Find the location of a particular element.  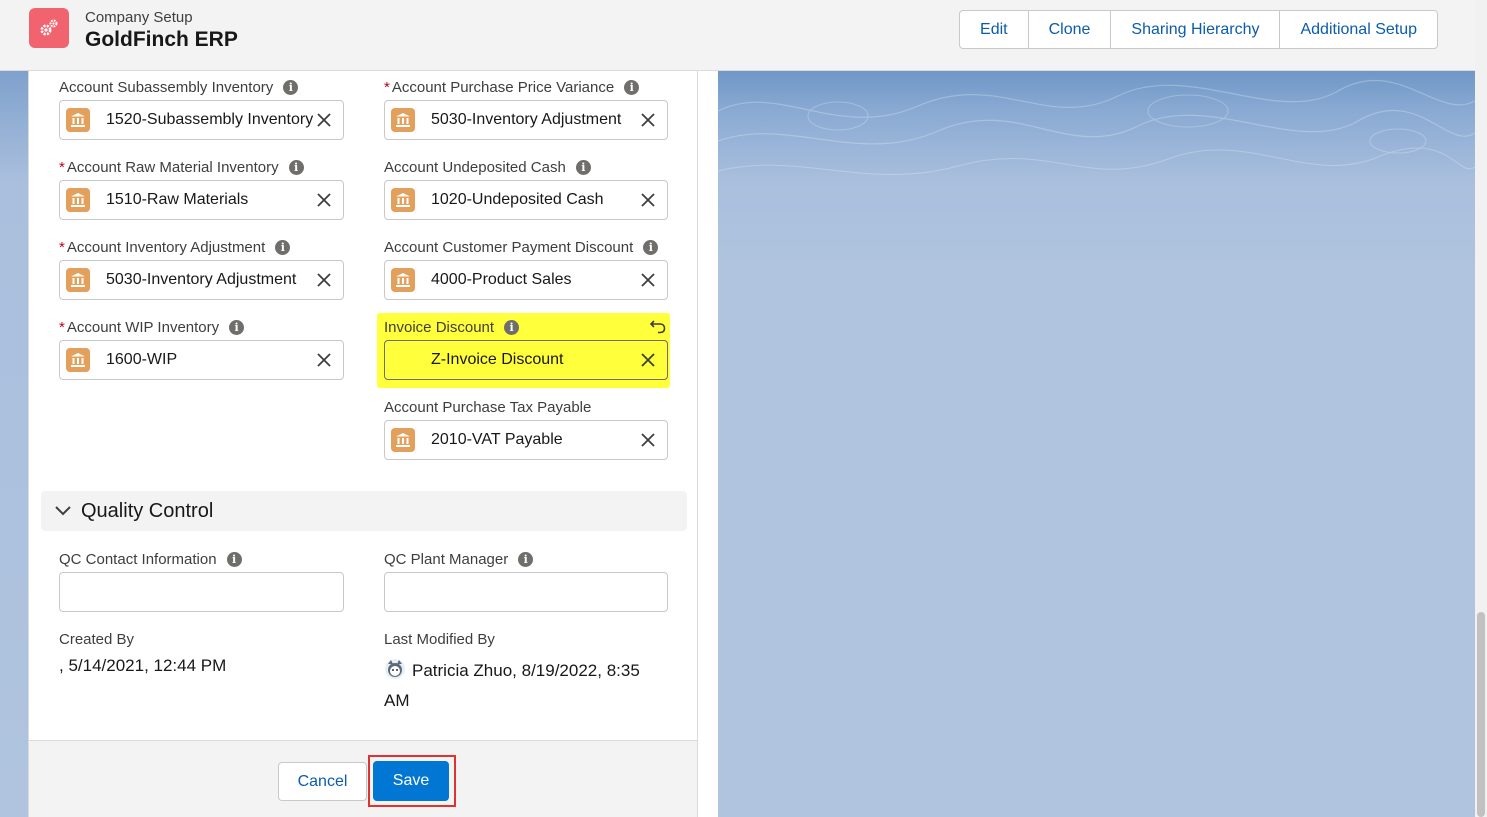

field-label-purchase-price-variance: * Account Purchase Price Variance i is located at coordinates (512, 87).